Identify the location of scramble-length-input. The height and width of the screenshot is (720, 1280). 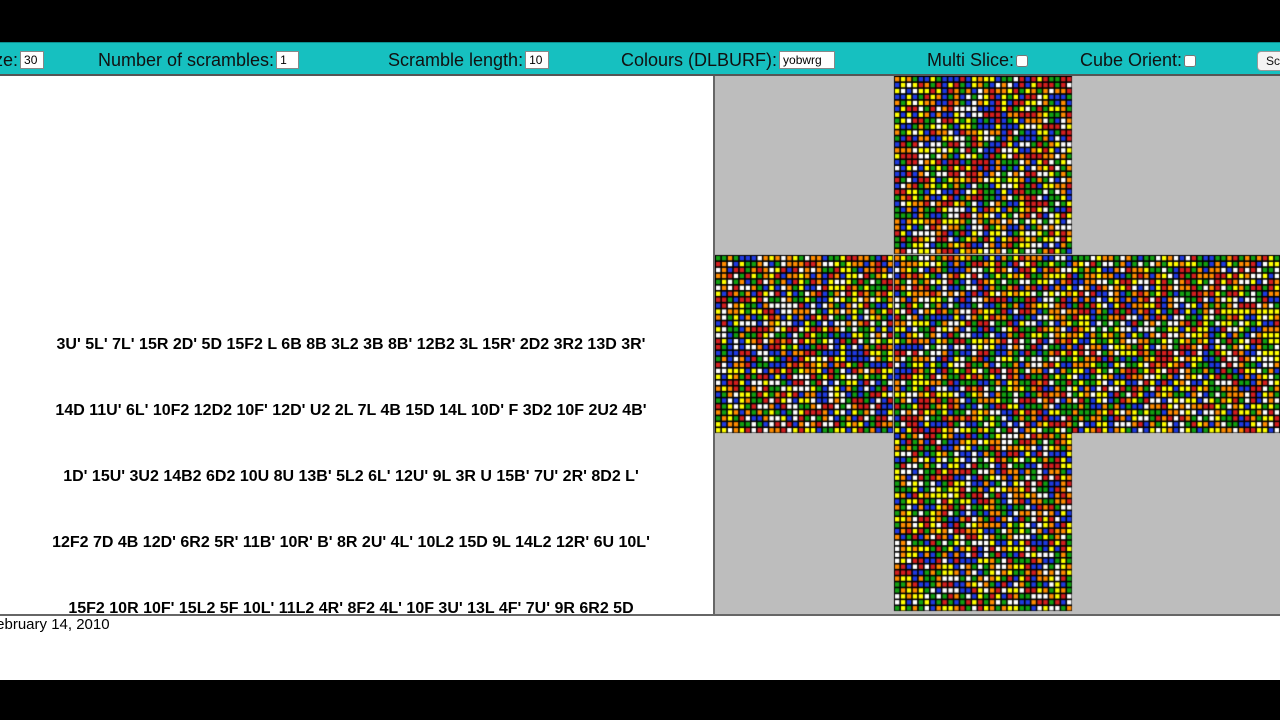
(537, 60).